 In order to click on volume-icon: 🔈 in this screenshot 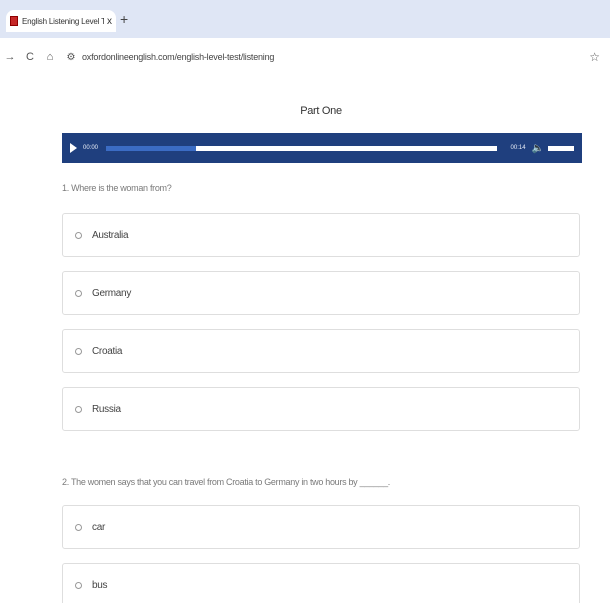, I will do `click(538, 148)`.